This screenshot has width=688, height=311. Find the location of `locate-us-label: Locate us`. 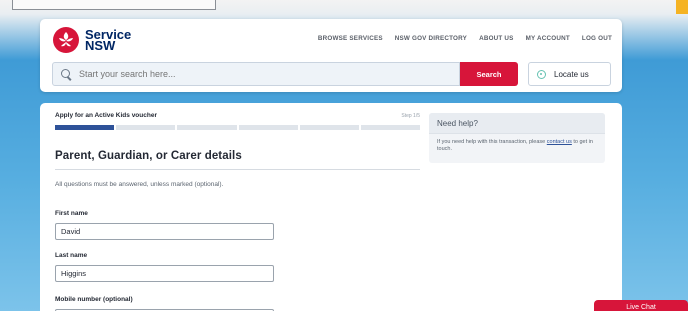

locate-us-label: Locate us is located at coordinates (571, 74).